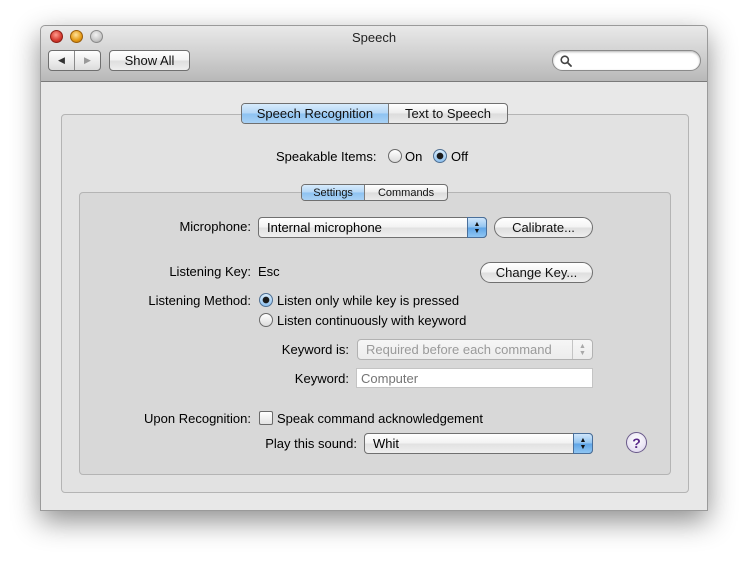  I want to click on tab-speech-recognition: Speech Recognition, so click(315, 113).